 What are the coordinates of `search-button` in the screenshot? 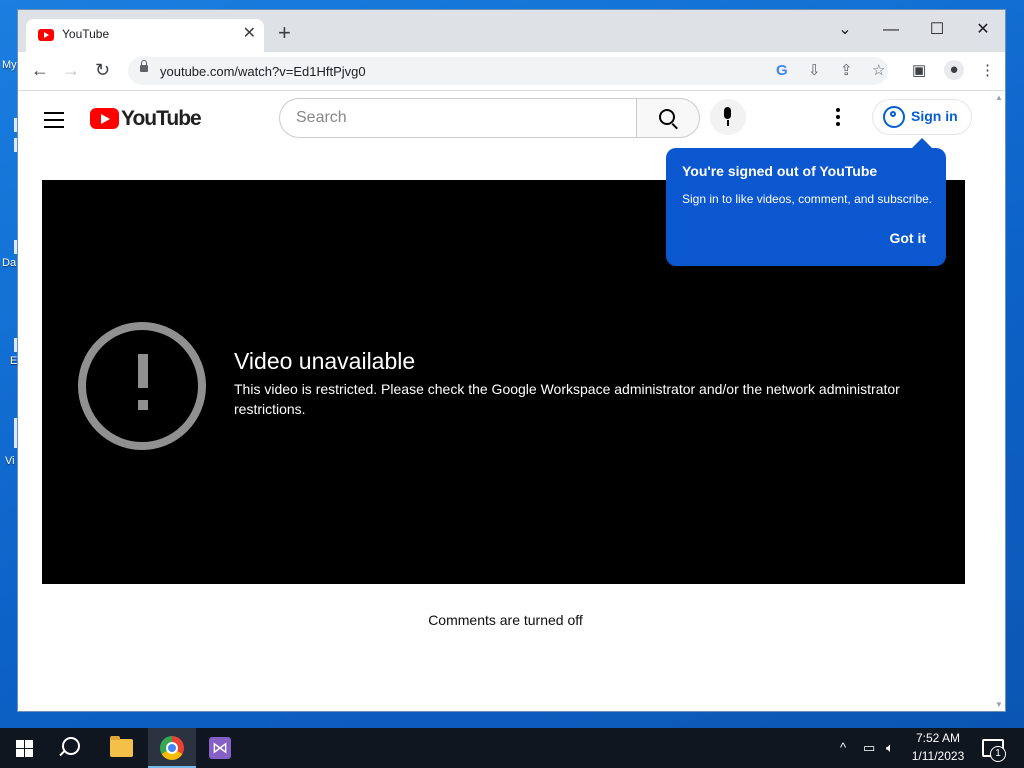 It's located at (668, 118).